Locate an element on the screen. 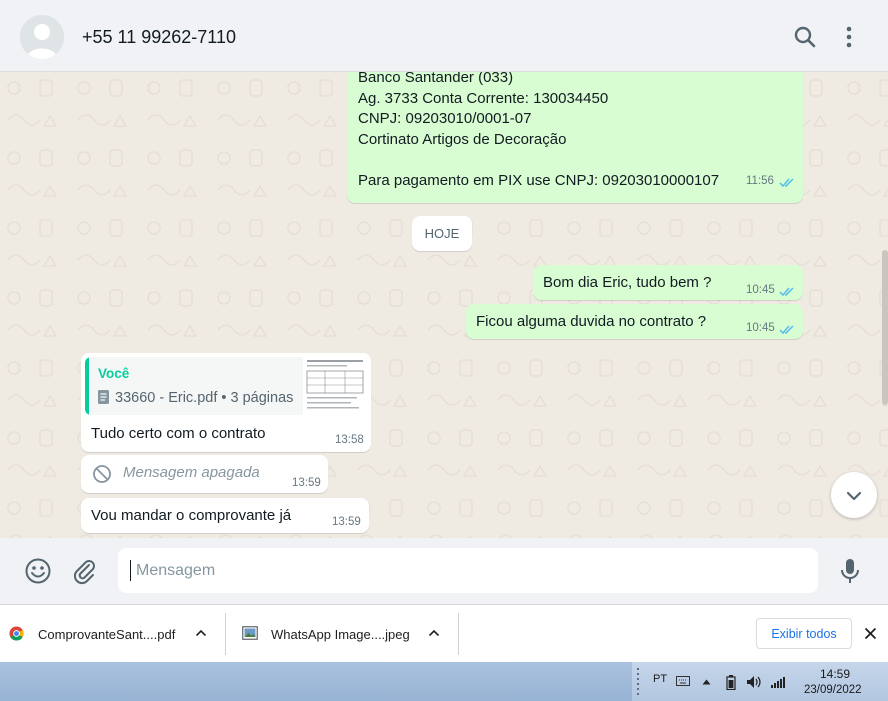  message-question: Ficou alguma duvida no contrato ? 10:45 is located at coordinates (634, 321).